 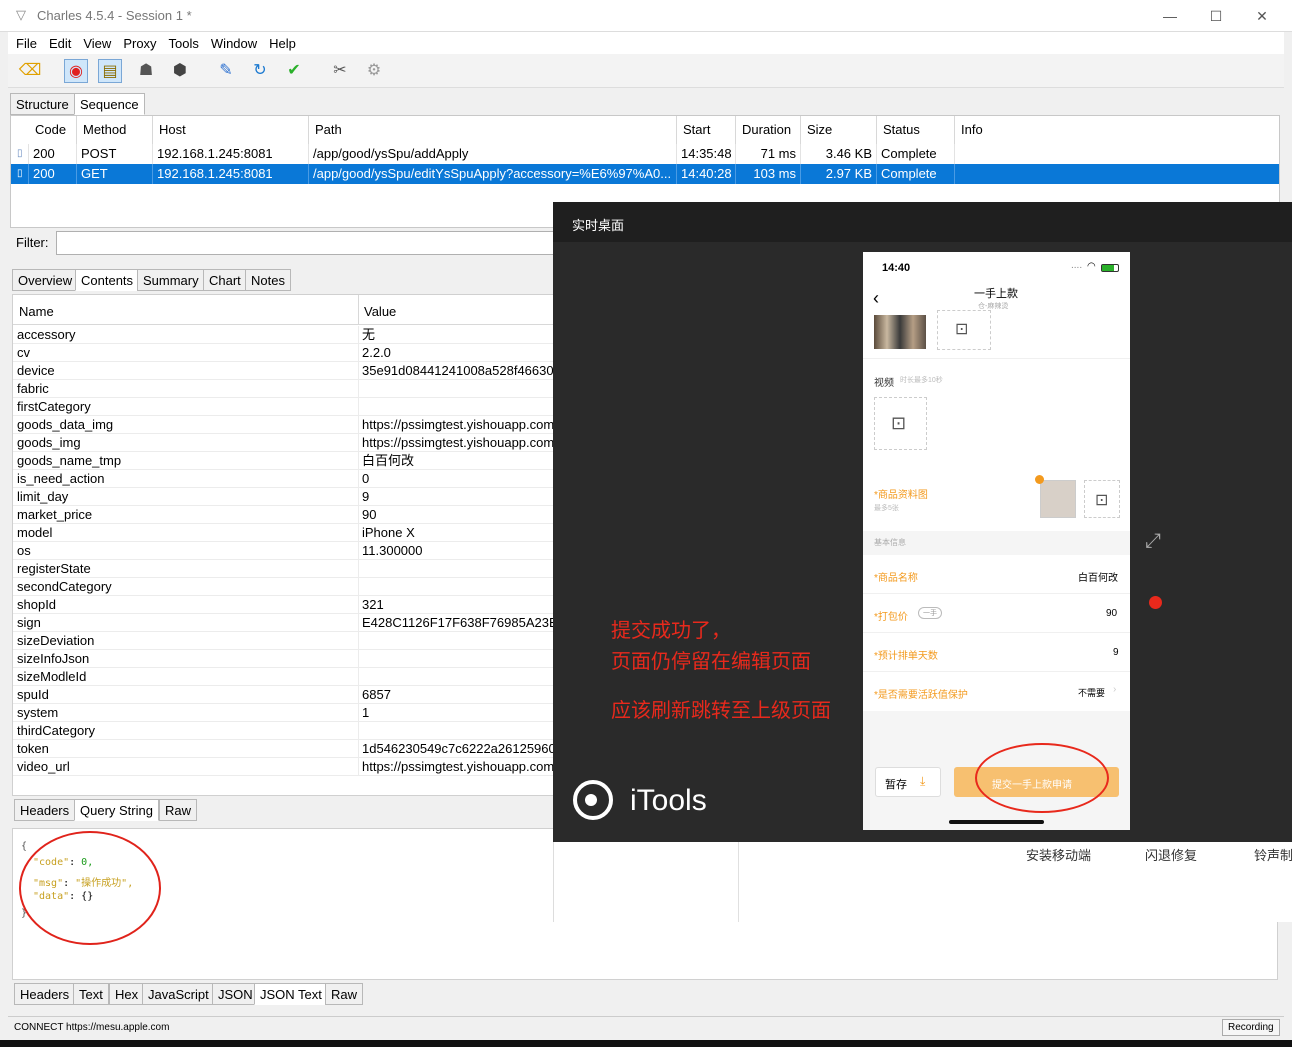 I want to click on col-duration: Duration, so click(x=768, y=130).